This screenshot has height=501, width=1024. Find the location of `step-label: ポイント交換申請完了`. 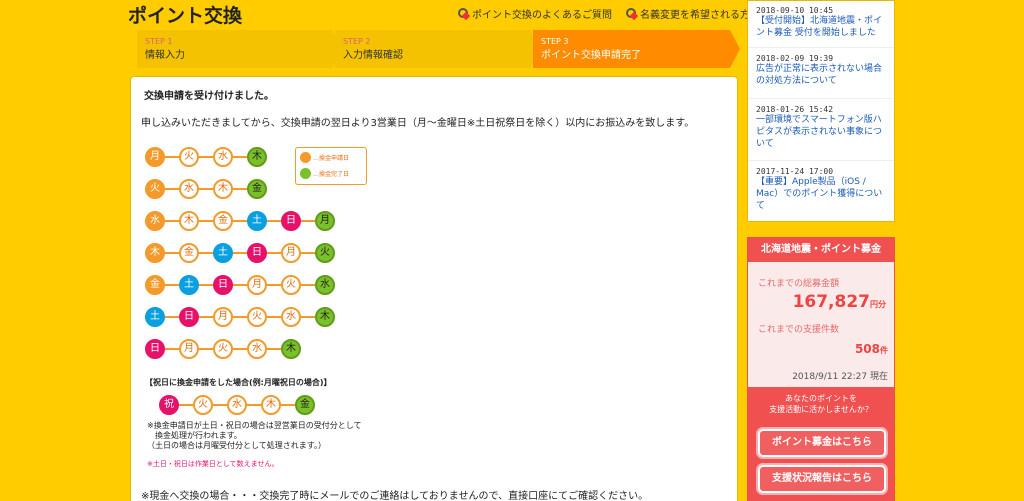

step-label: ポイント交換申請完了 is located at coordinates (591, 55).